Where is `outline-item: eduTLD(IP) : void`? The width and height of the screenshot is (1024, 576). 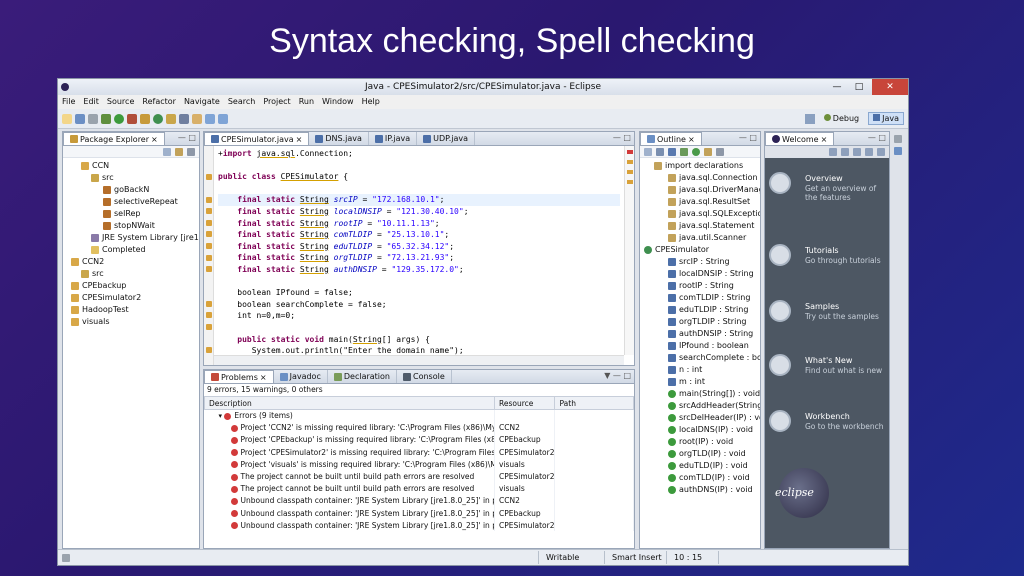
outline-item: eduTLD(IP) : void is located at coordinates (700, 466).